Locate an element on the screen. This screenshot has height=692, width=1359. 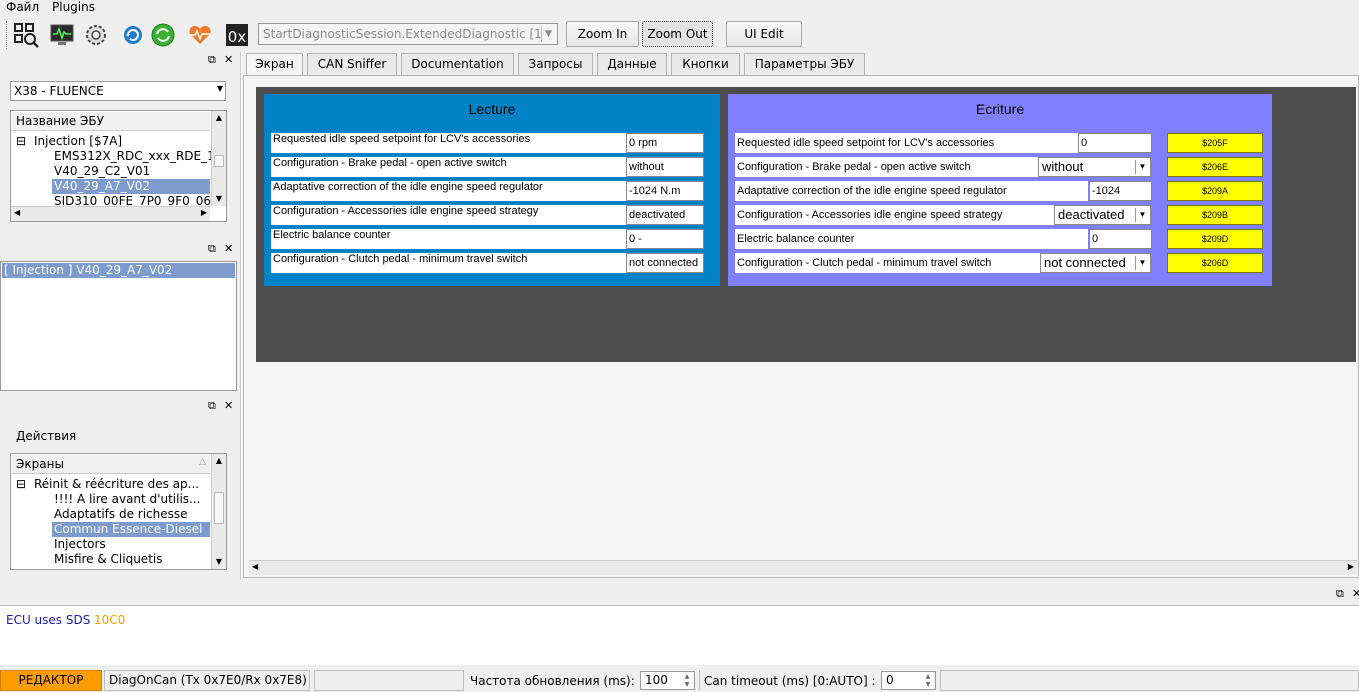
ecriture-label-4: Electric balance counter is located at coordinates (911, 239).